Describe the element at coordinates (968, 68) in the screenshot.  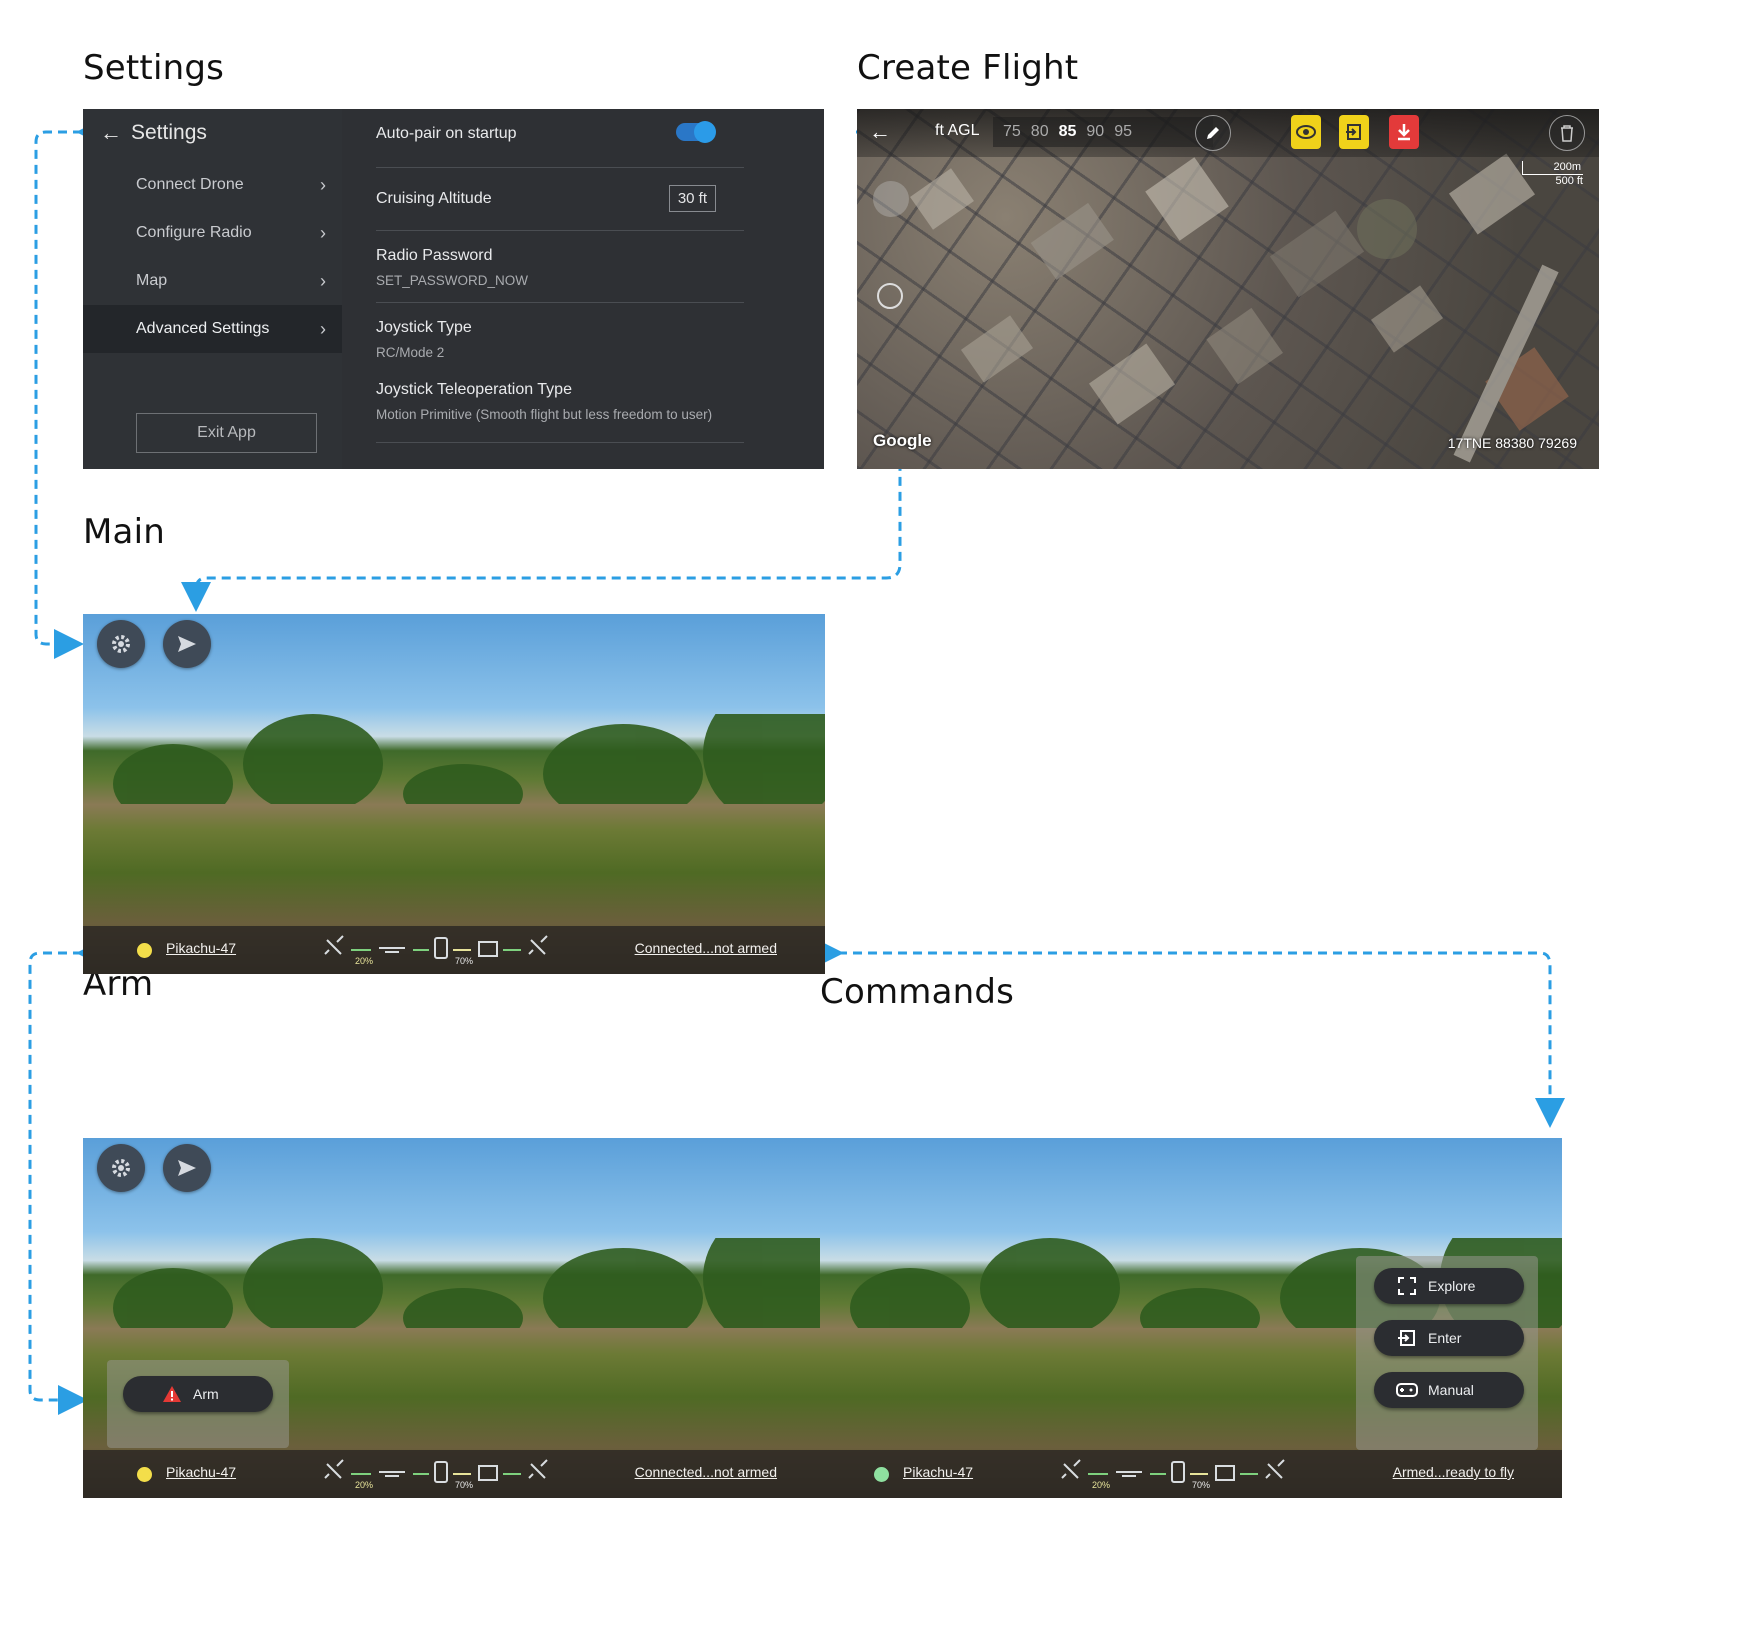
I see `create-flight-title: Create Flight` at that location.